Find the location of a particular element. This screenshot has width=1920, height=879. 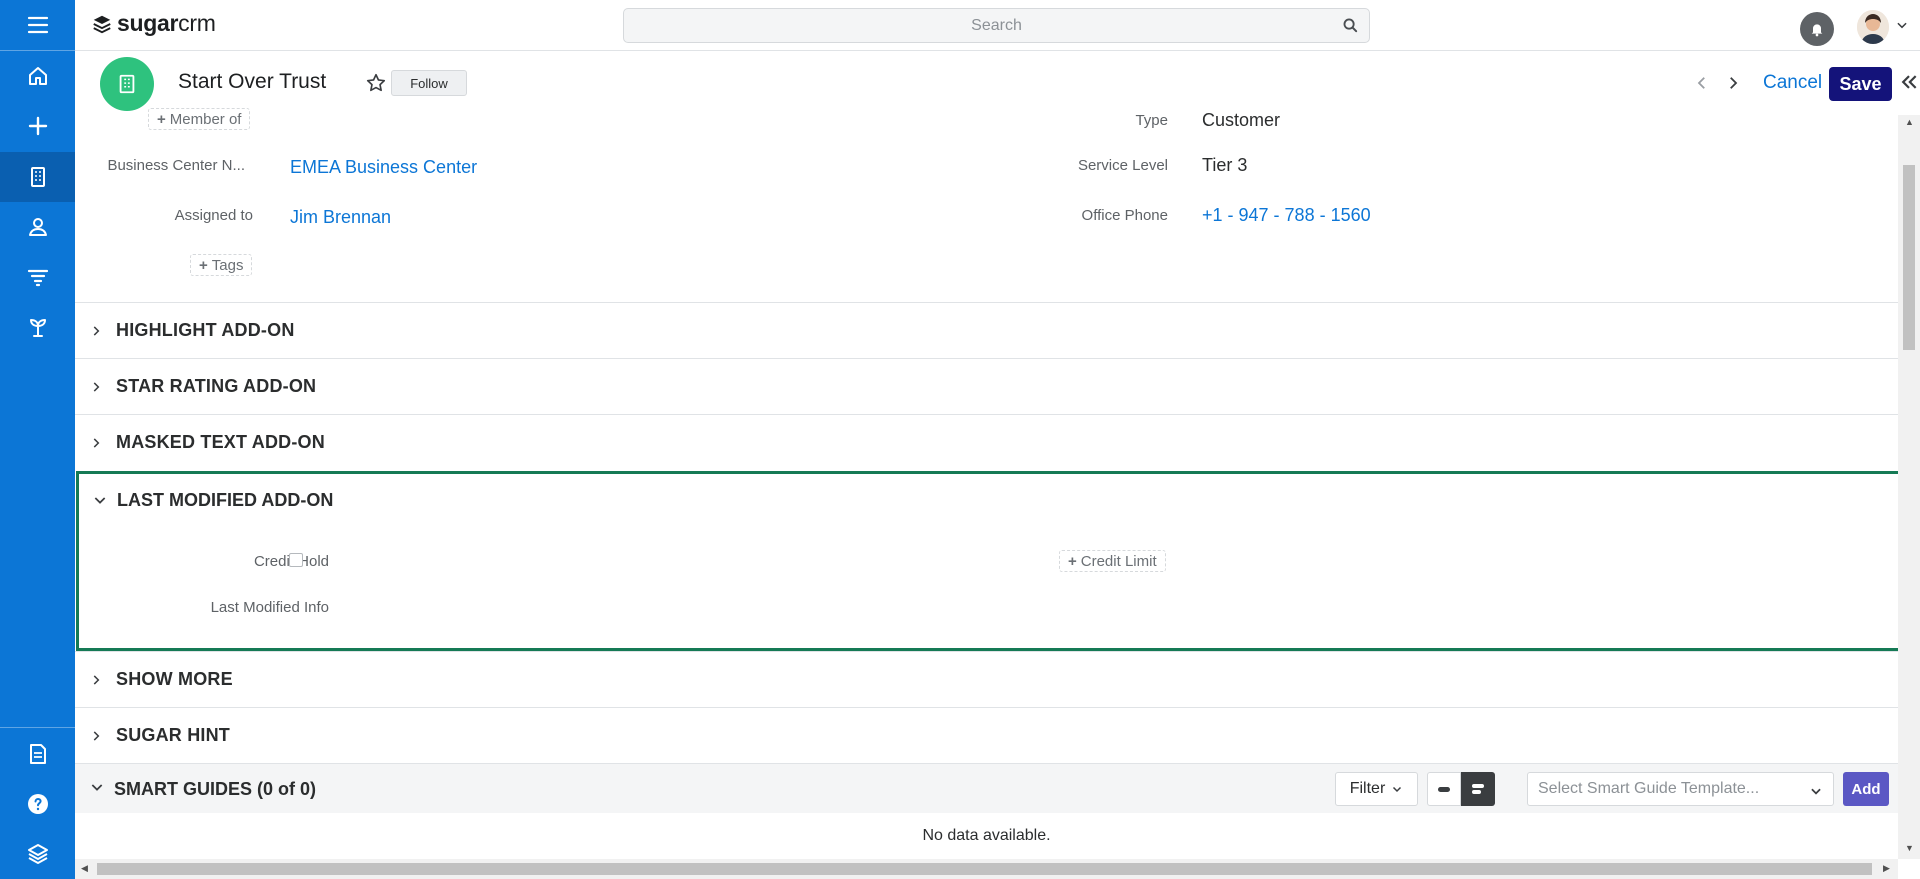

filter-label: Filter is located at coordinates (1367, 788).